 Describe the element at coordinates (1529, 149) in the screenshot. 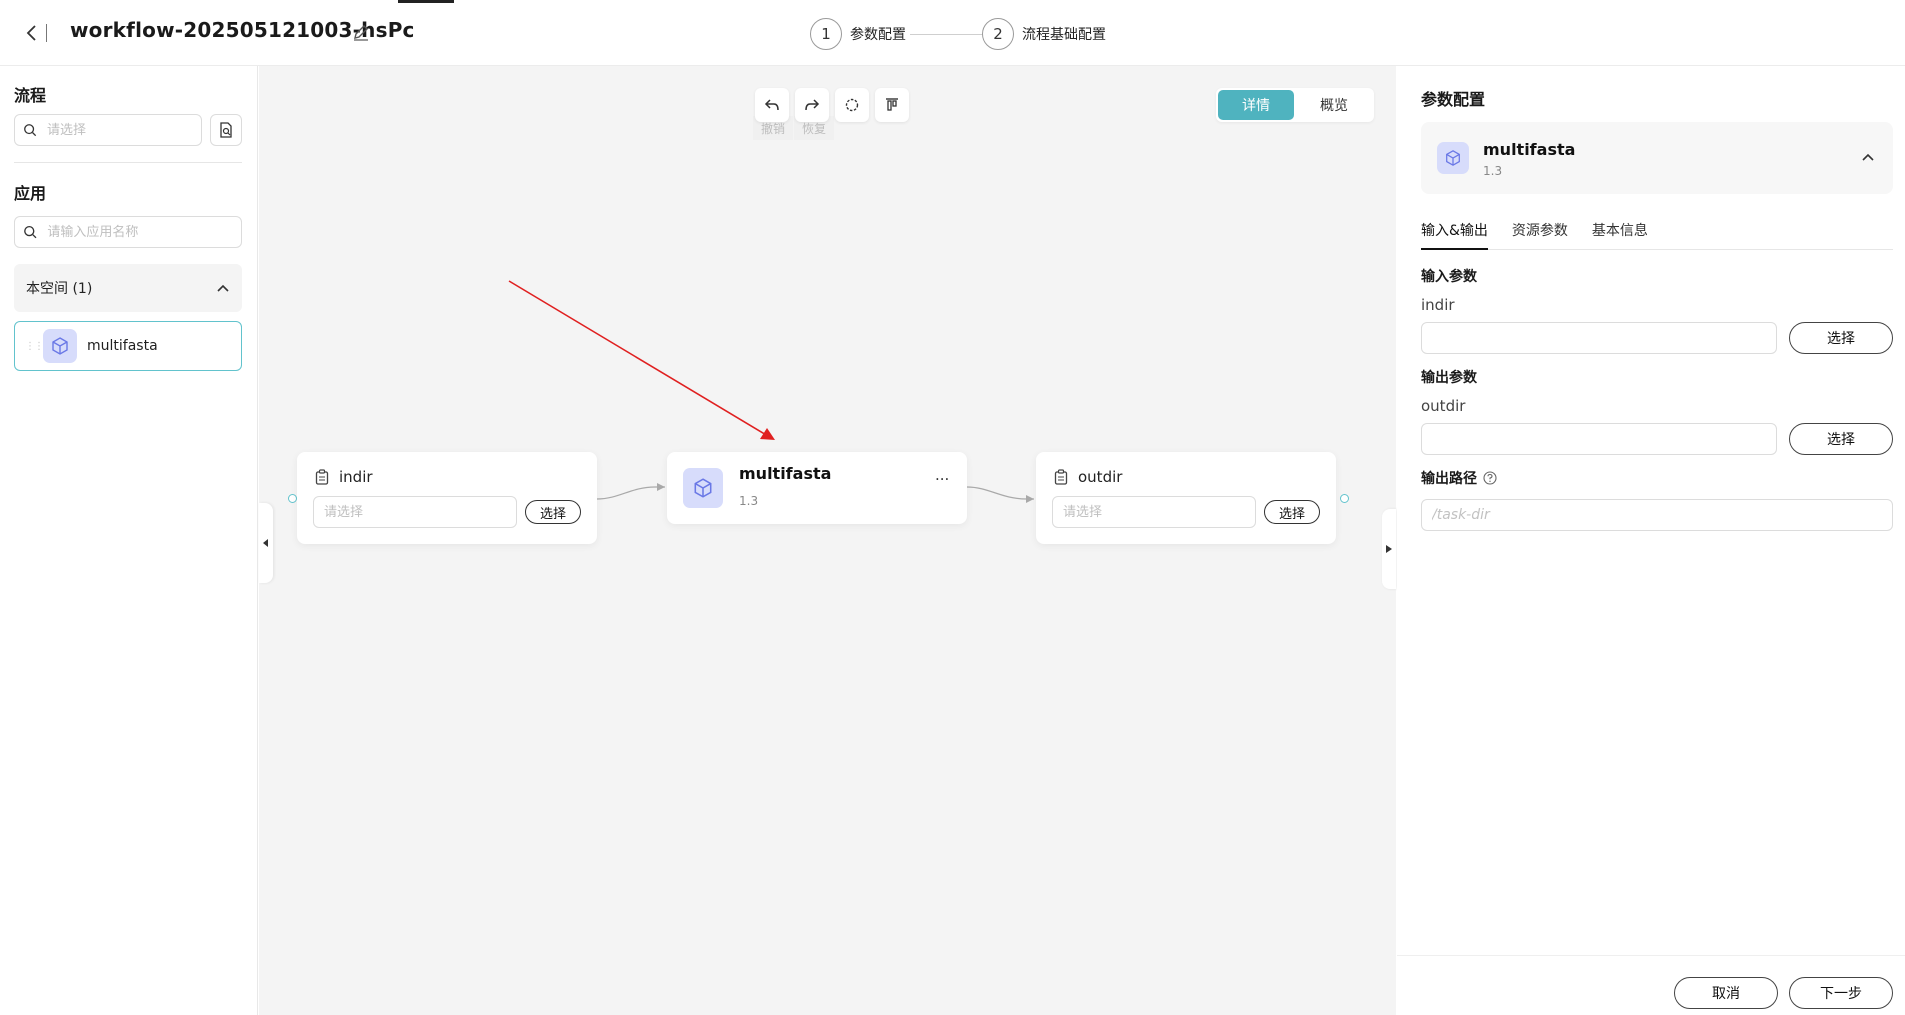

I see `panel-app-name: multifasta` at that location.